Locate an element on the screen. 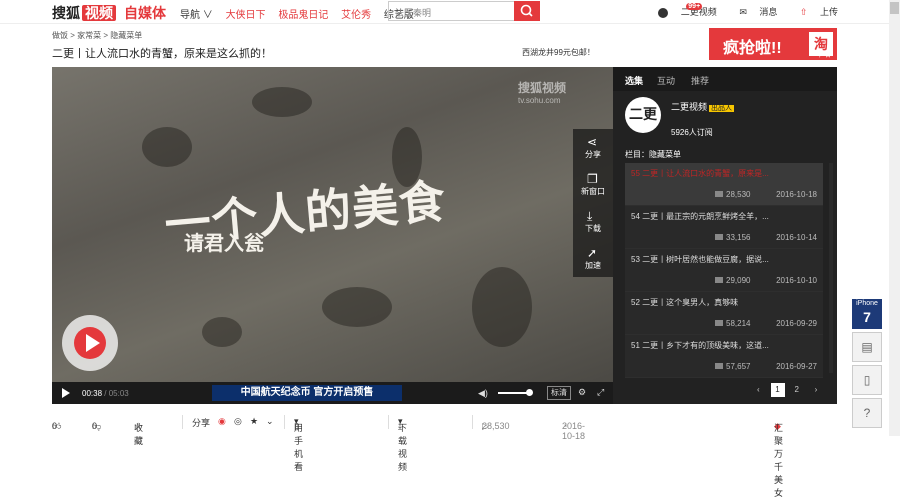  upload-link: ⇧ 上传 is located at coordinates (814, 12).